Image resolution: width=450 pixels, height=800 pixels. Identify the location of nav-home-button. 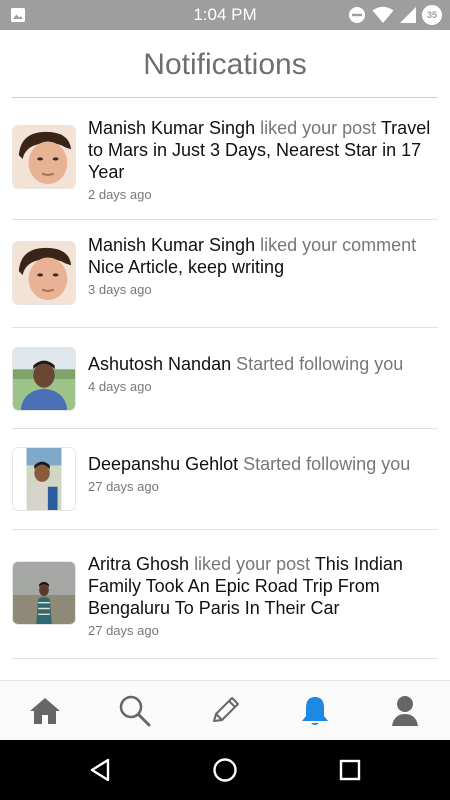
(45, 711).